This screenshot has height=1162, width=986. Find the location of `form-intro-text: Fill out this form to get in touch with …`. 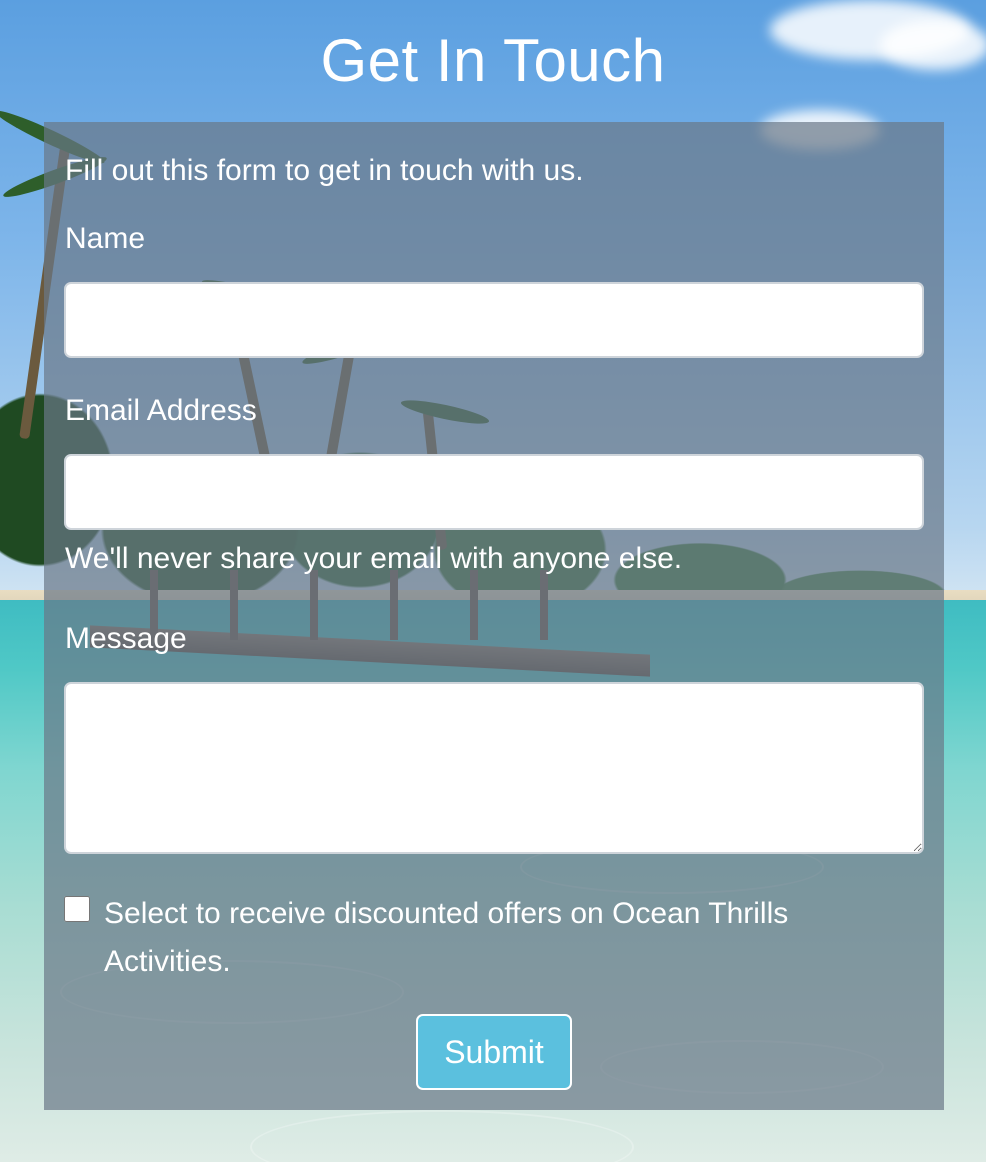

form-intro-text: Fill out this form to get in touch with … is located at coordinates (324, 170).